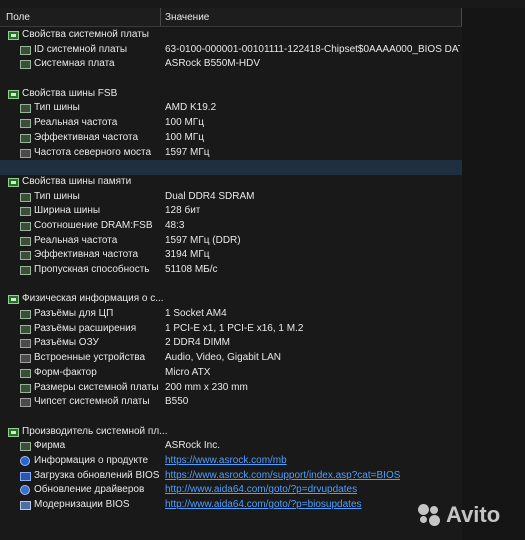  I want to click on memory-icon, so click(25, 153).